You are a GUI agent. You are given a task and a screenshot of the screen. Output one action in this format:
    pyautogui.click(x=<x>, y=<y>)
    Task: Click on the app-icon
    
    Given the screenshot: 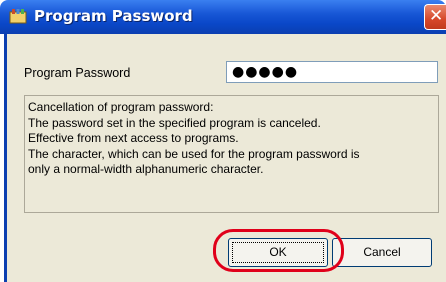 What is the action you would take?
    pyautogui.click(x=18, y=16)
    